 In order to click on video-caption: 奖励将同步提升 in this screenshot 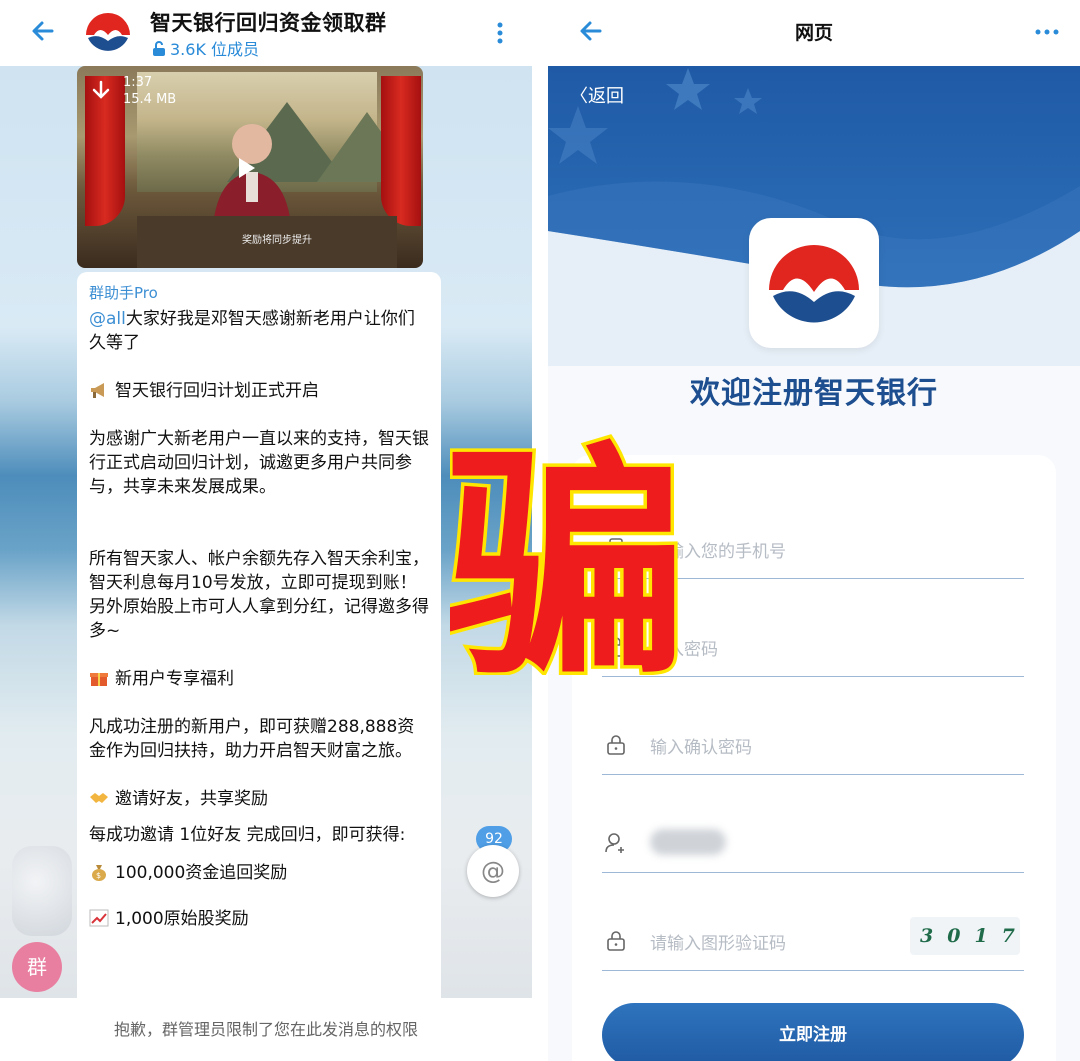, I will do `click(277, 240)`.